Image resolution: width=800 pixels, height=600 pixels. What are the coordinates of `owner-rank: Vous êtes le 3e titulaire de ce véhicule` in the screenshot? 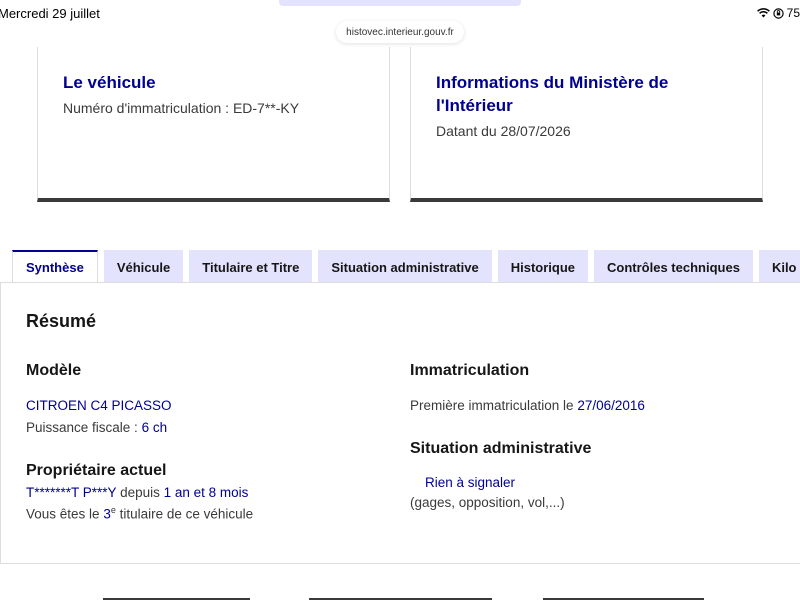 It's located at (139, 513).